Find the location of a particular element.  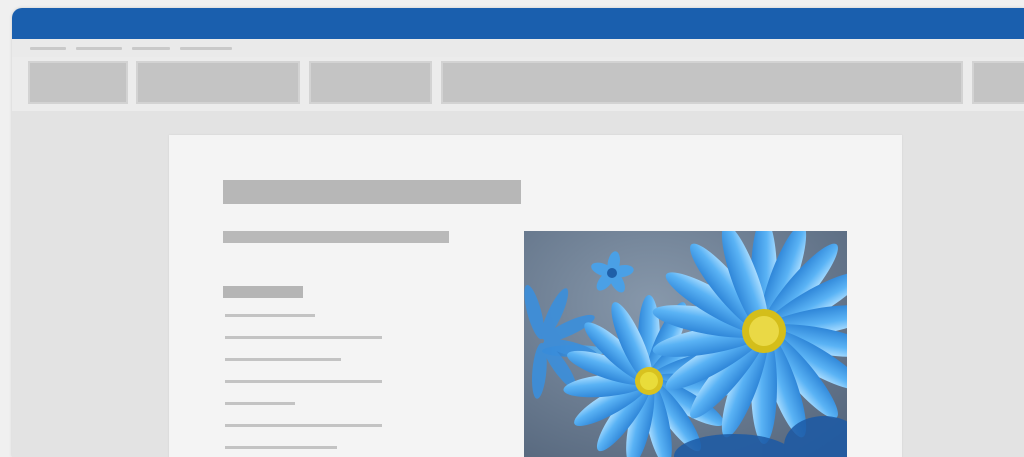

menu-bar is located at coordinates (518, 48).